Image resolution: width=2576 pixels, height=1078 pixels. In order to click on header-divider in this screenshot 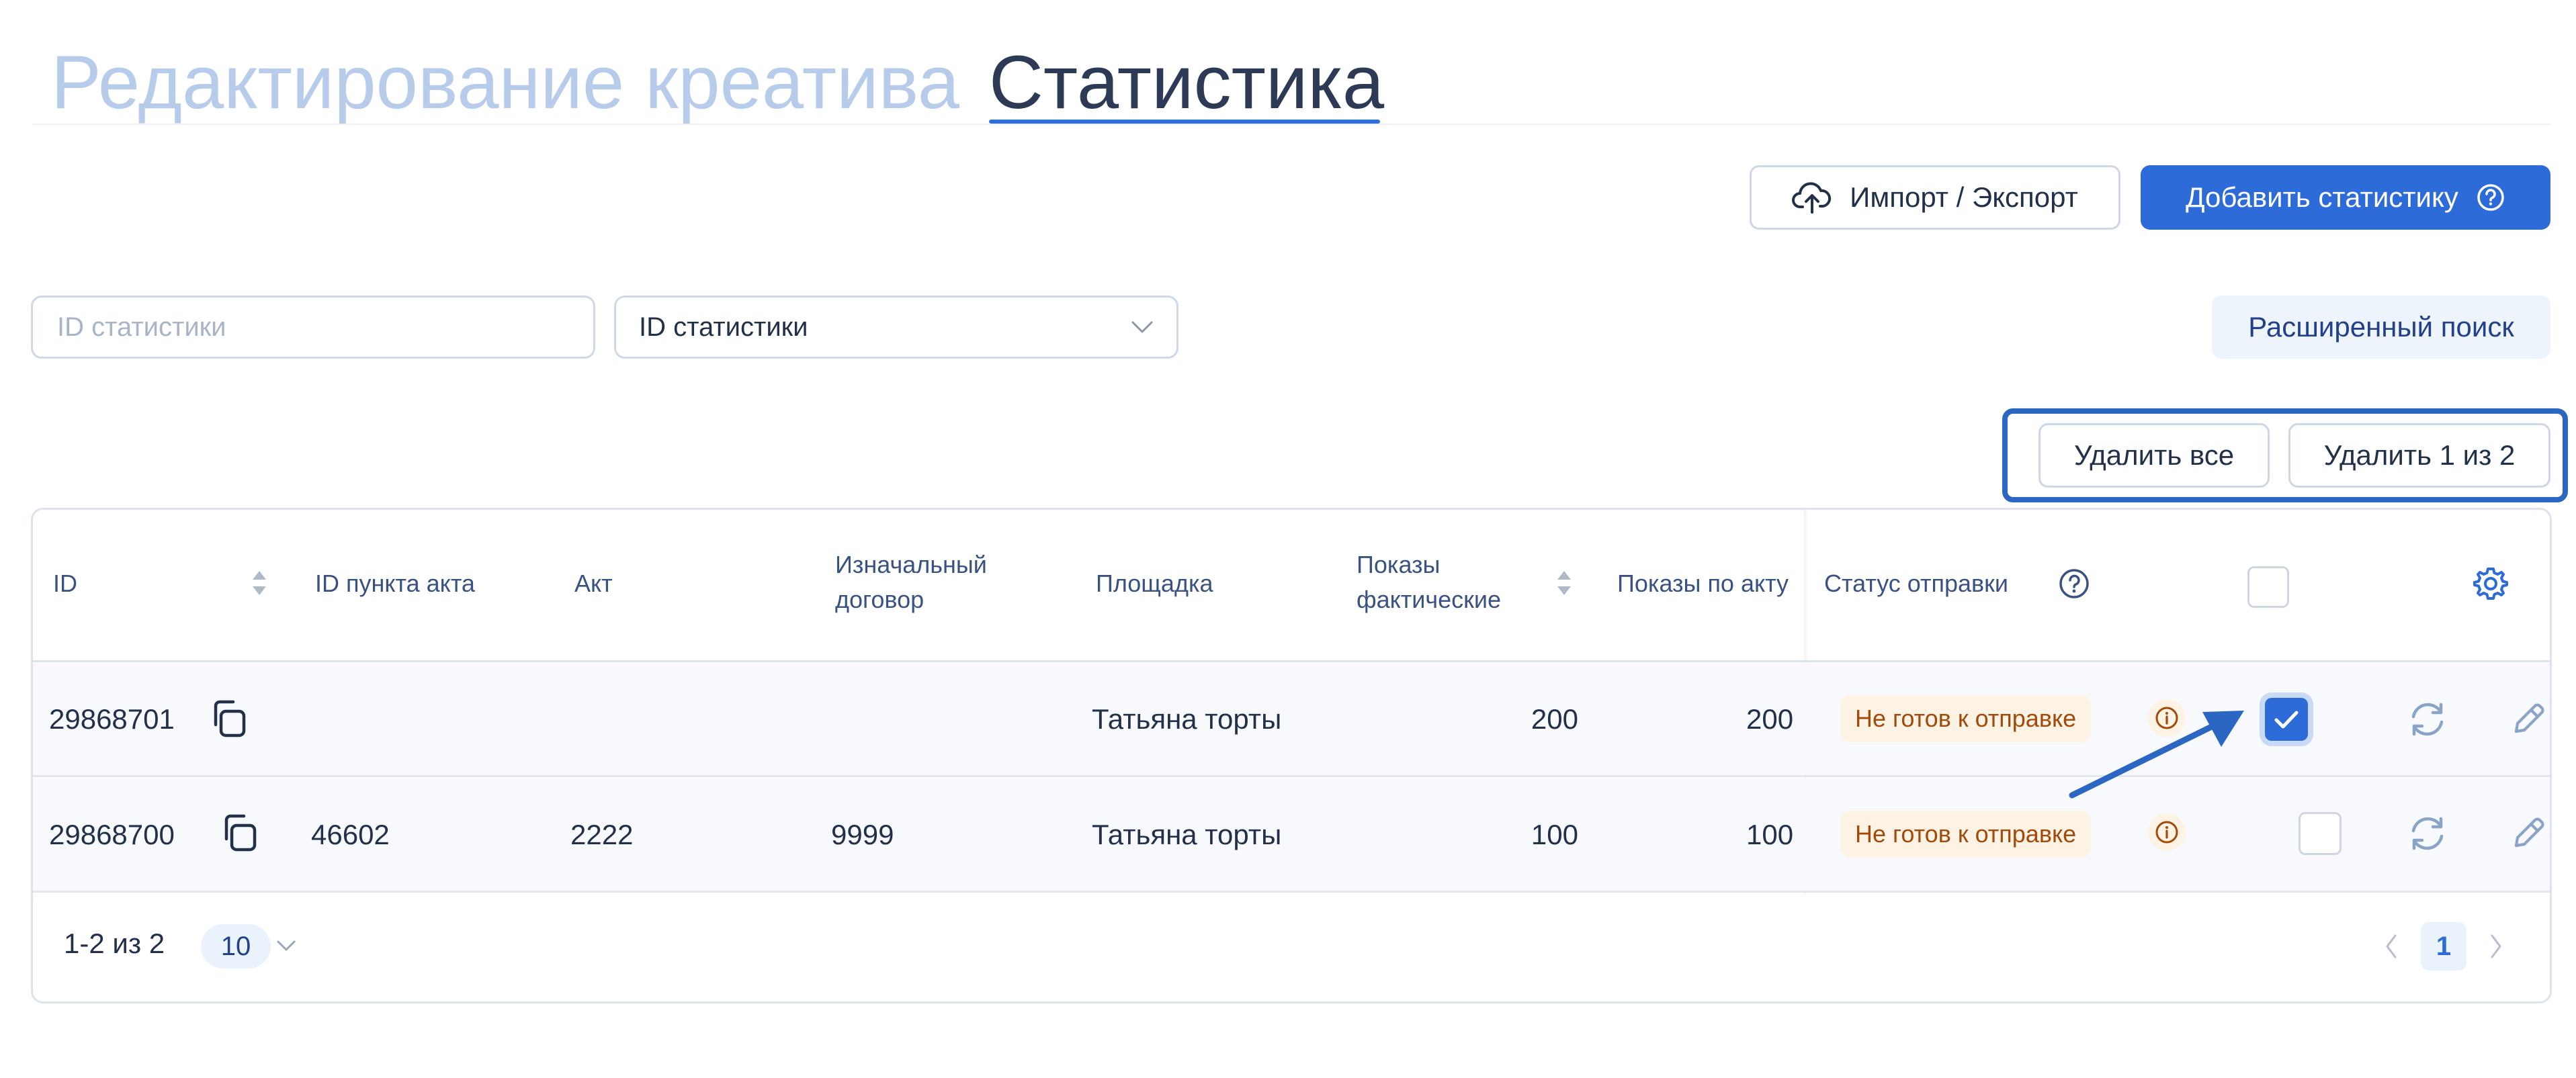, I will do `click(1291, 124)`.